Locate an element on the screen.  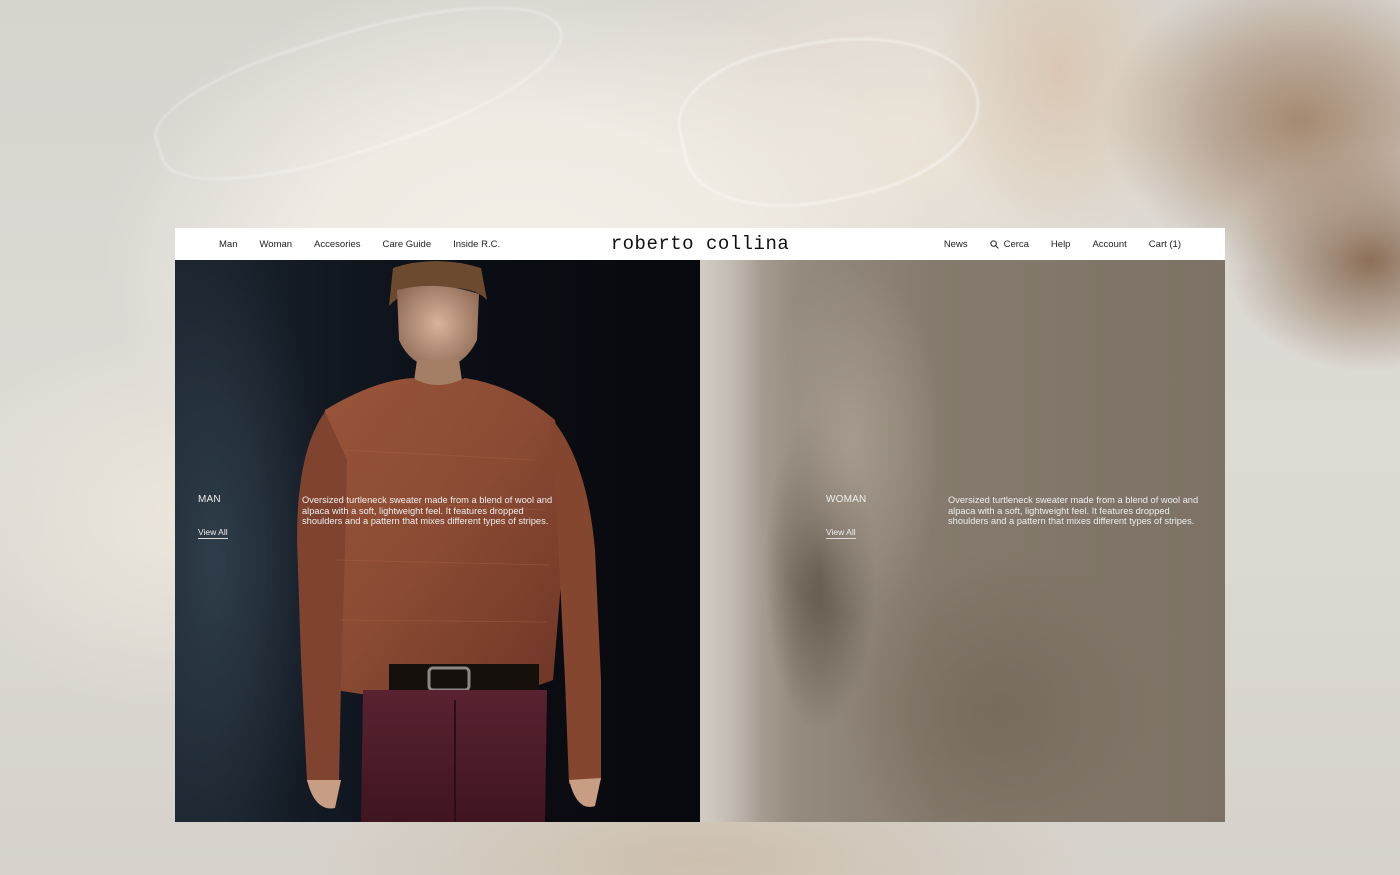
nav-account: Account is located at coordinates (1109, 244).